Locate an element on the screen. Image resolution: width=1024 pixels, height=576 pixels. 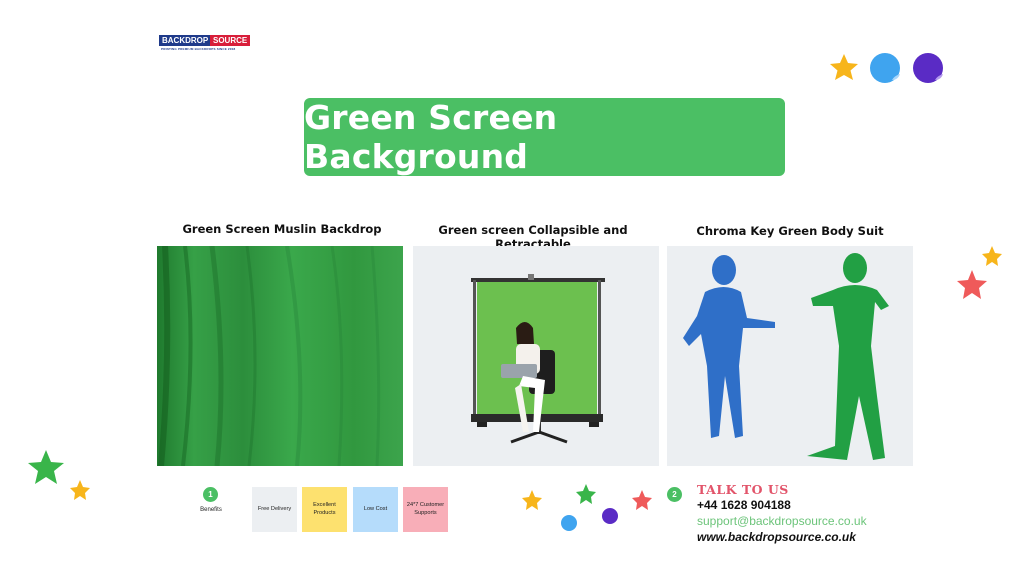
benefit-card-text: Free Delivery is located at coordinates (274, 508).